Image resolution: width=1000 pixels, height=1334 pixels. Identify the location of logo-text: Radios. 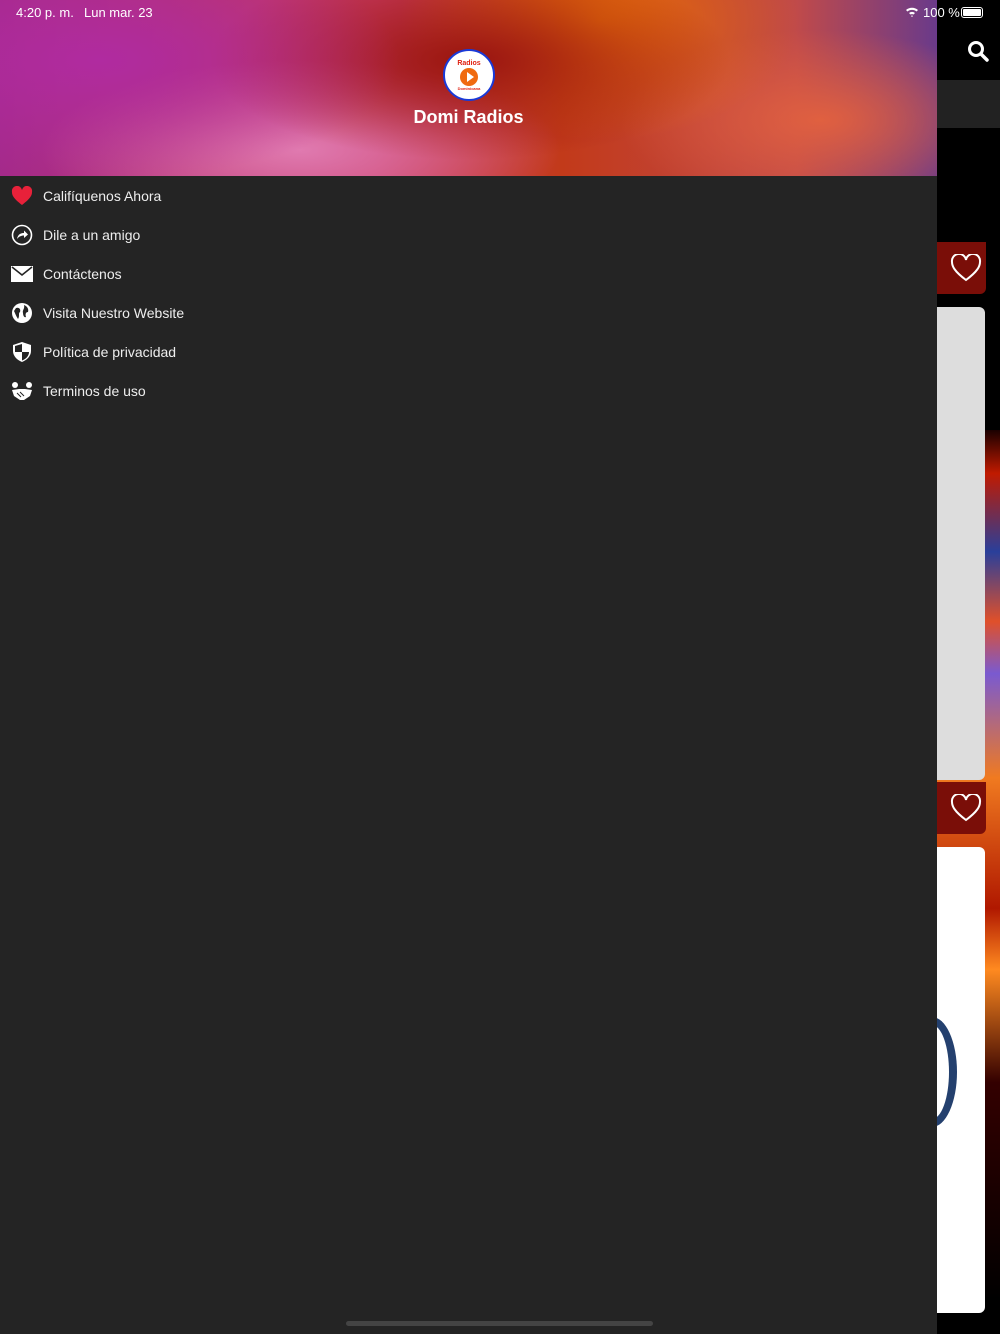
(469, 63).